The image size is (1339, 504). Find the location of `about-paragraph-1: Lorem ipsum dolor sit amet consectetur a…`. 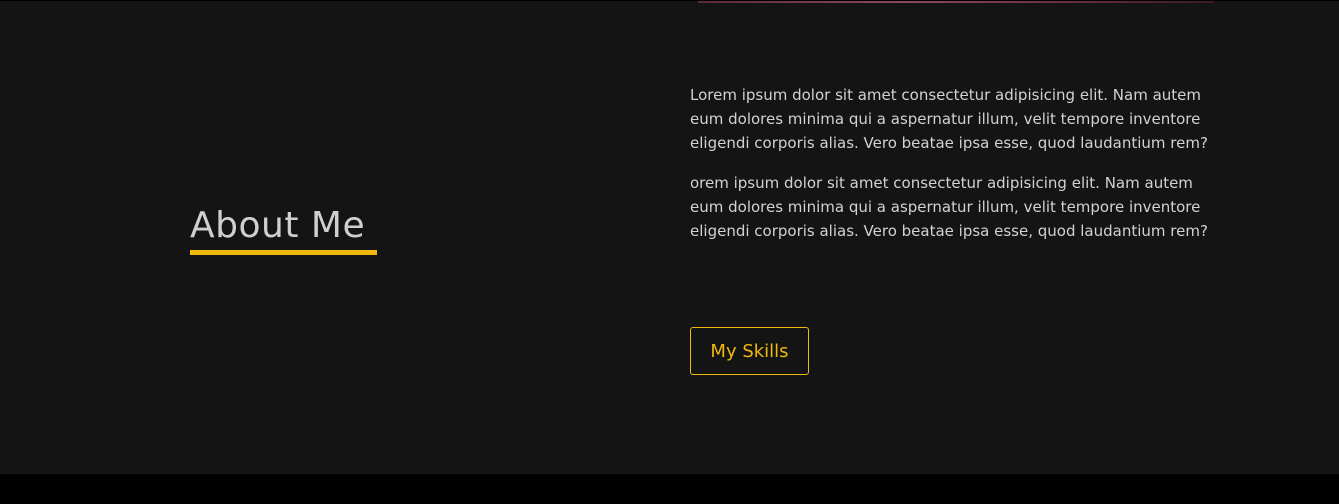

about-paragraph-1: Lorem ipsum dolor sit amet consectetur a… is located at coordinates (949, 119).